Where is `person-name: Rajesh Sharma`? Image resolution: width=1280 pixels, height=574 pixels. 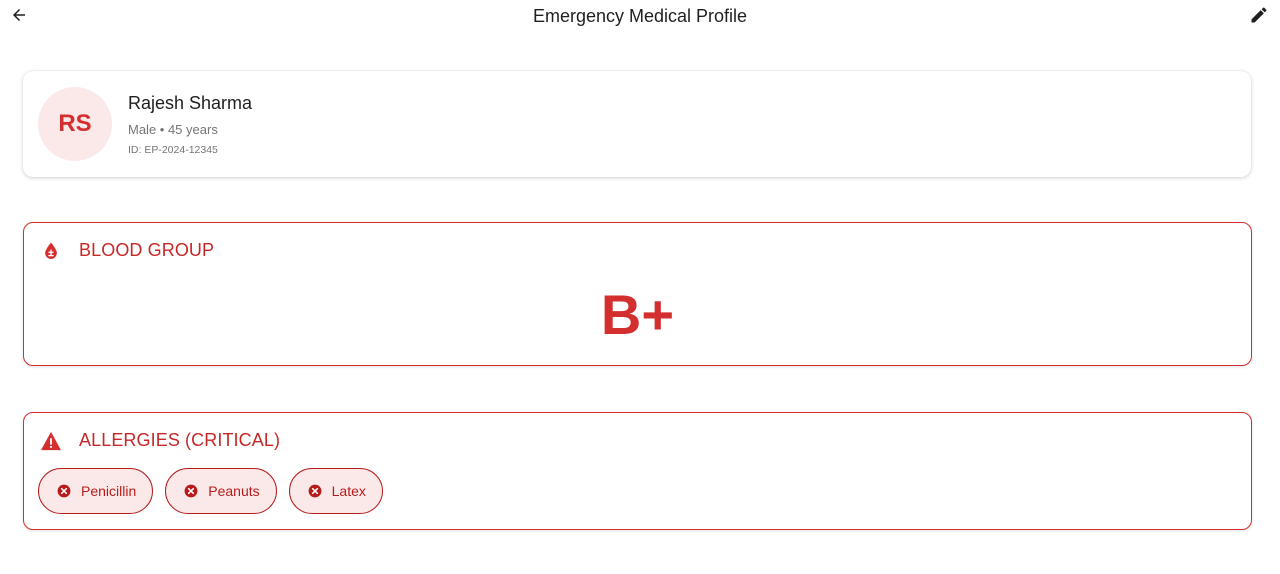
person-name: Rajesh Sharma is located at coordinates (190, 103).